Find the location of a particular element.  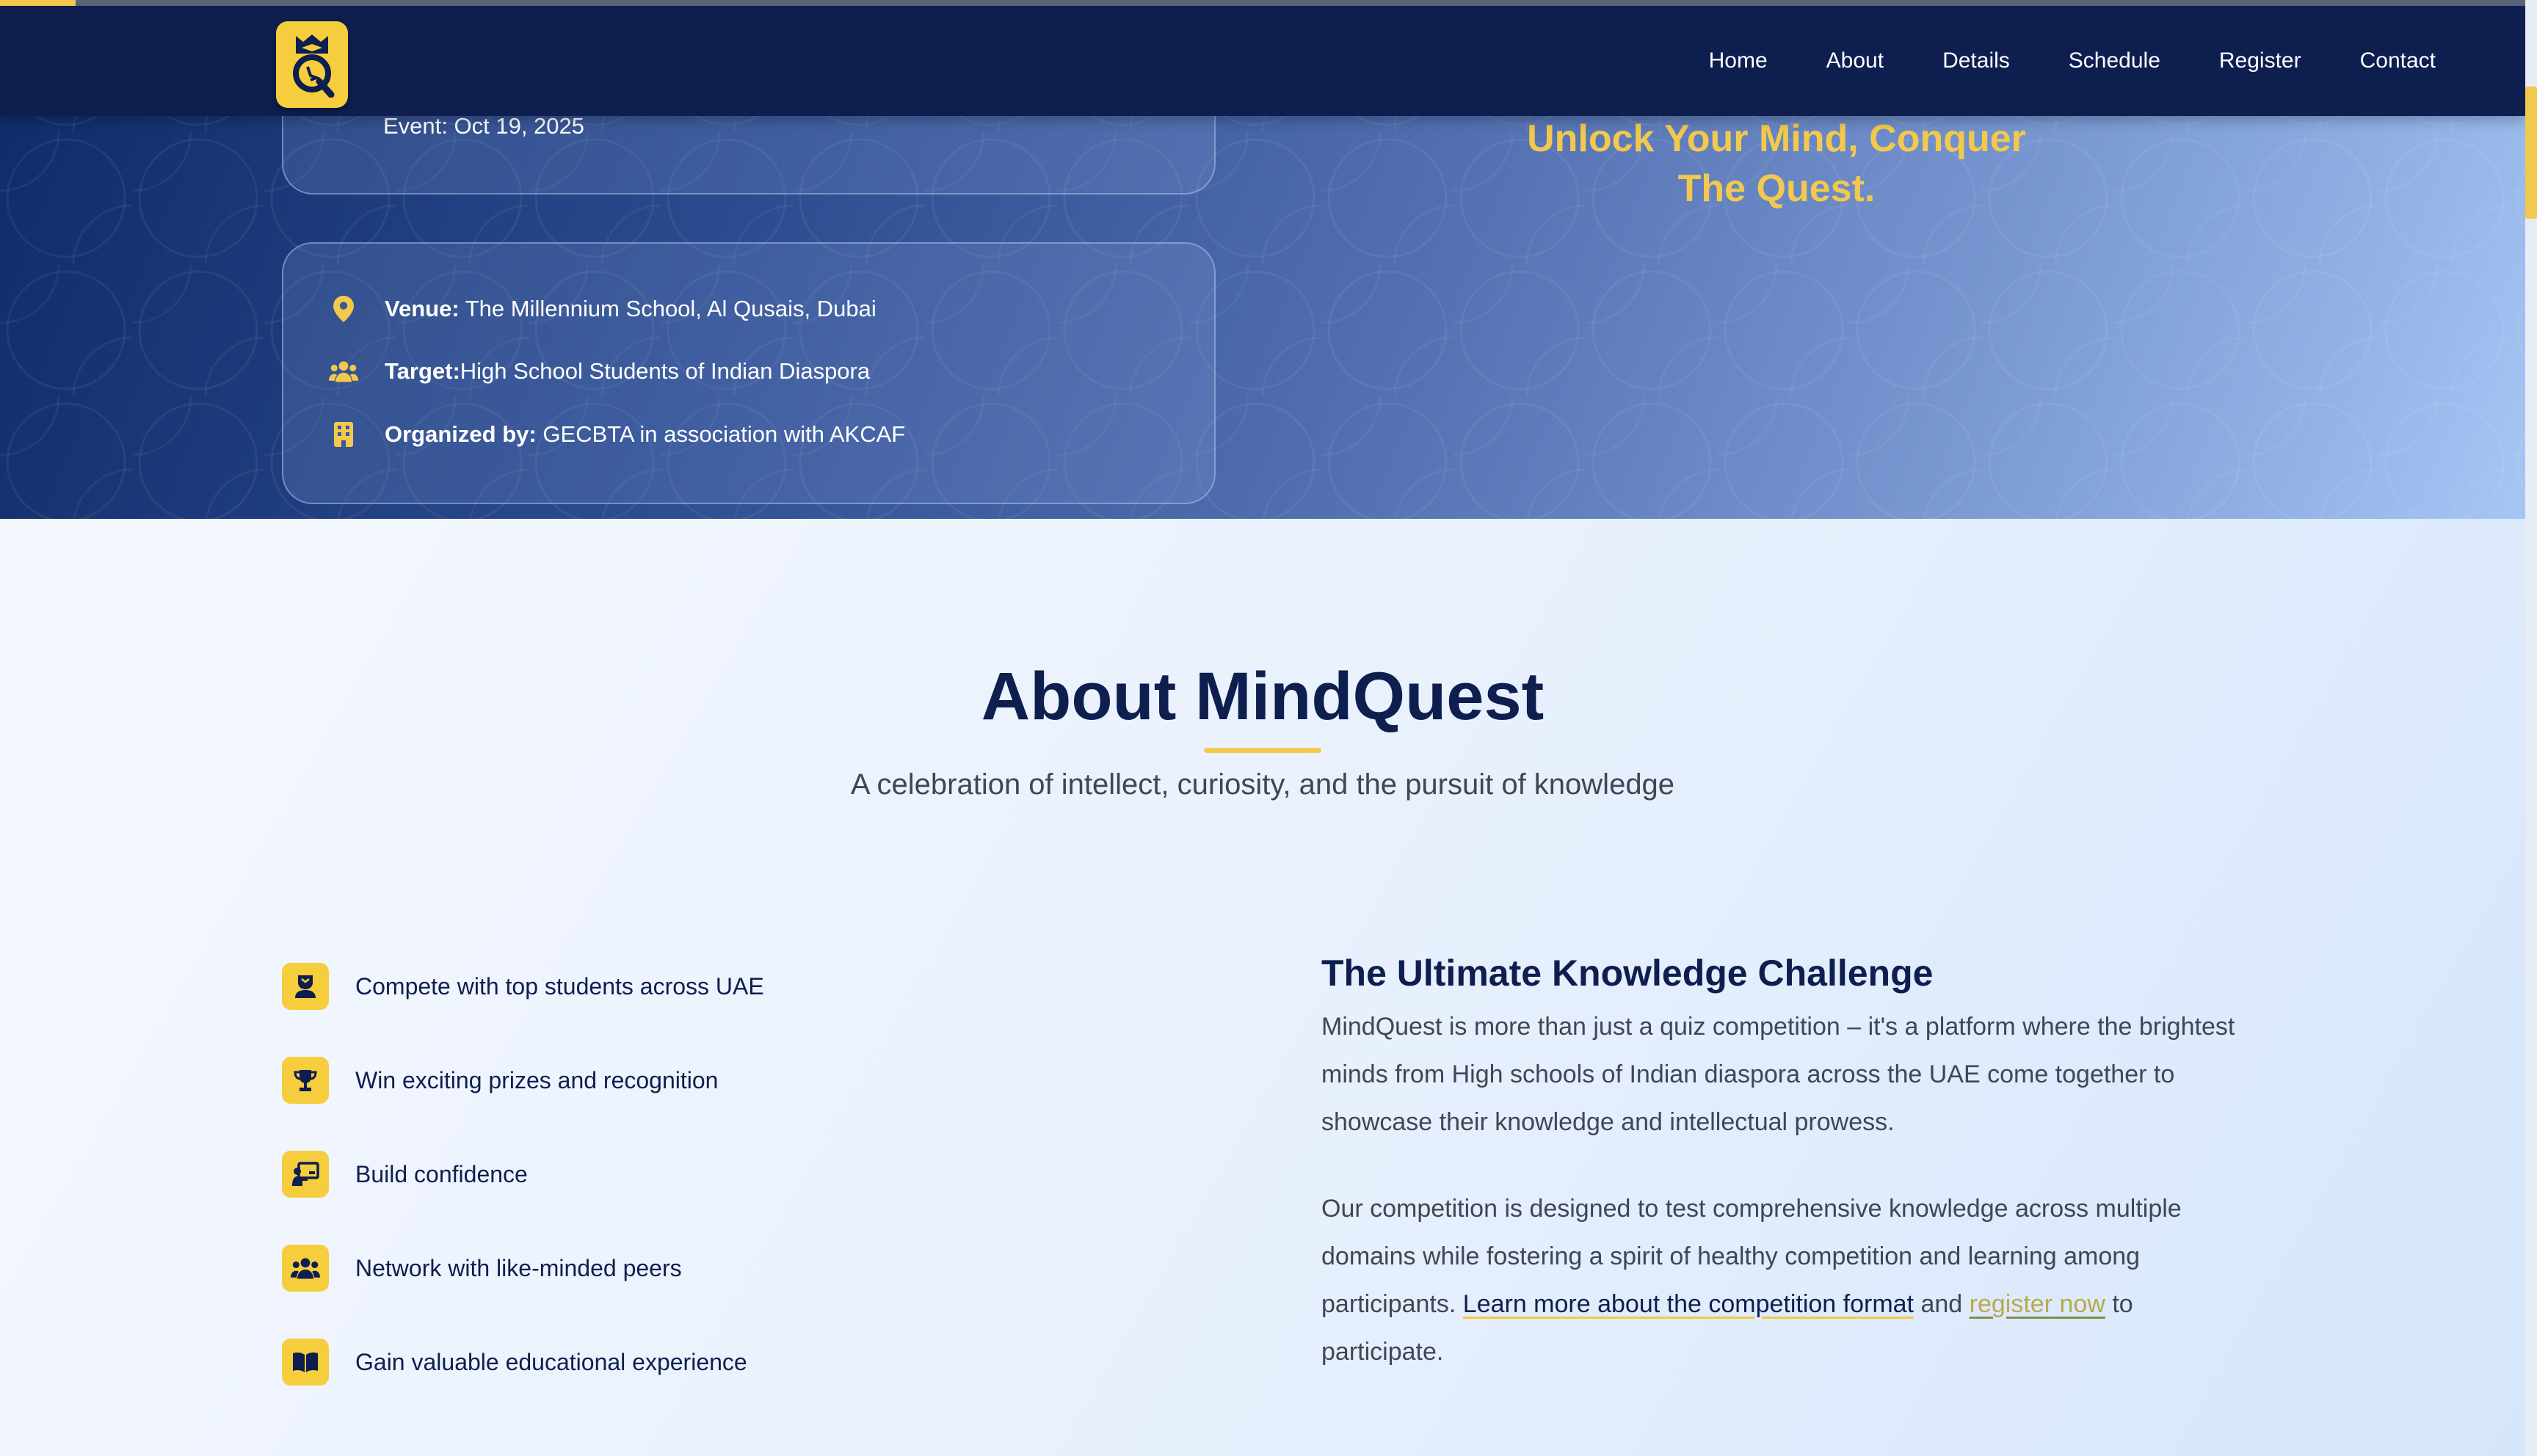

trophy-icon is located at coordinates (305, 1080).